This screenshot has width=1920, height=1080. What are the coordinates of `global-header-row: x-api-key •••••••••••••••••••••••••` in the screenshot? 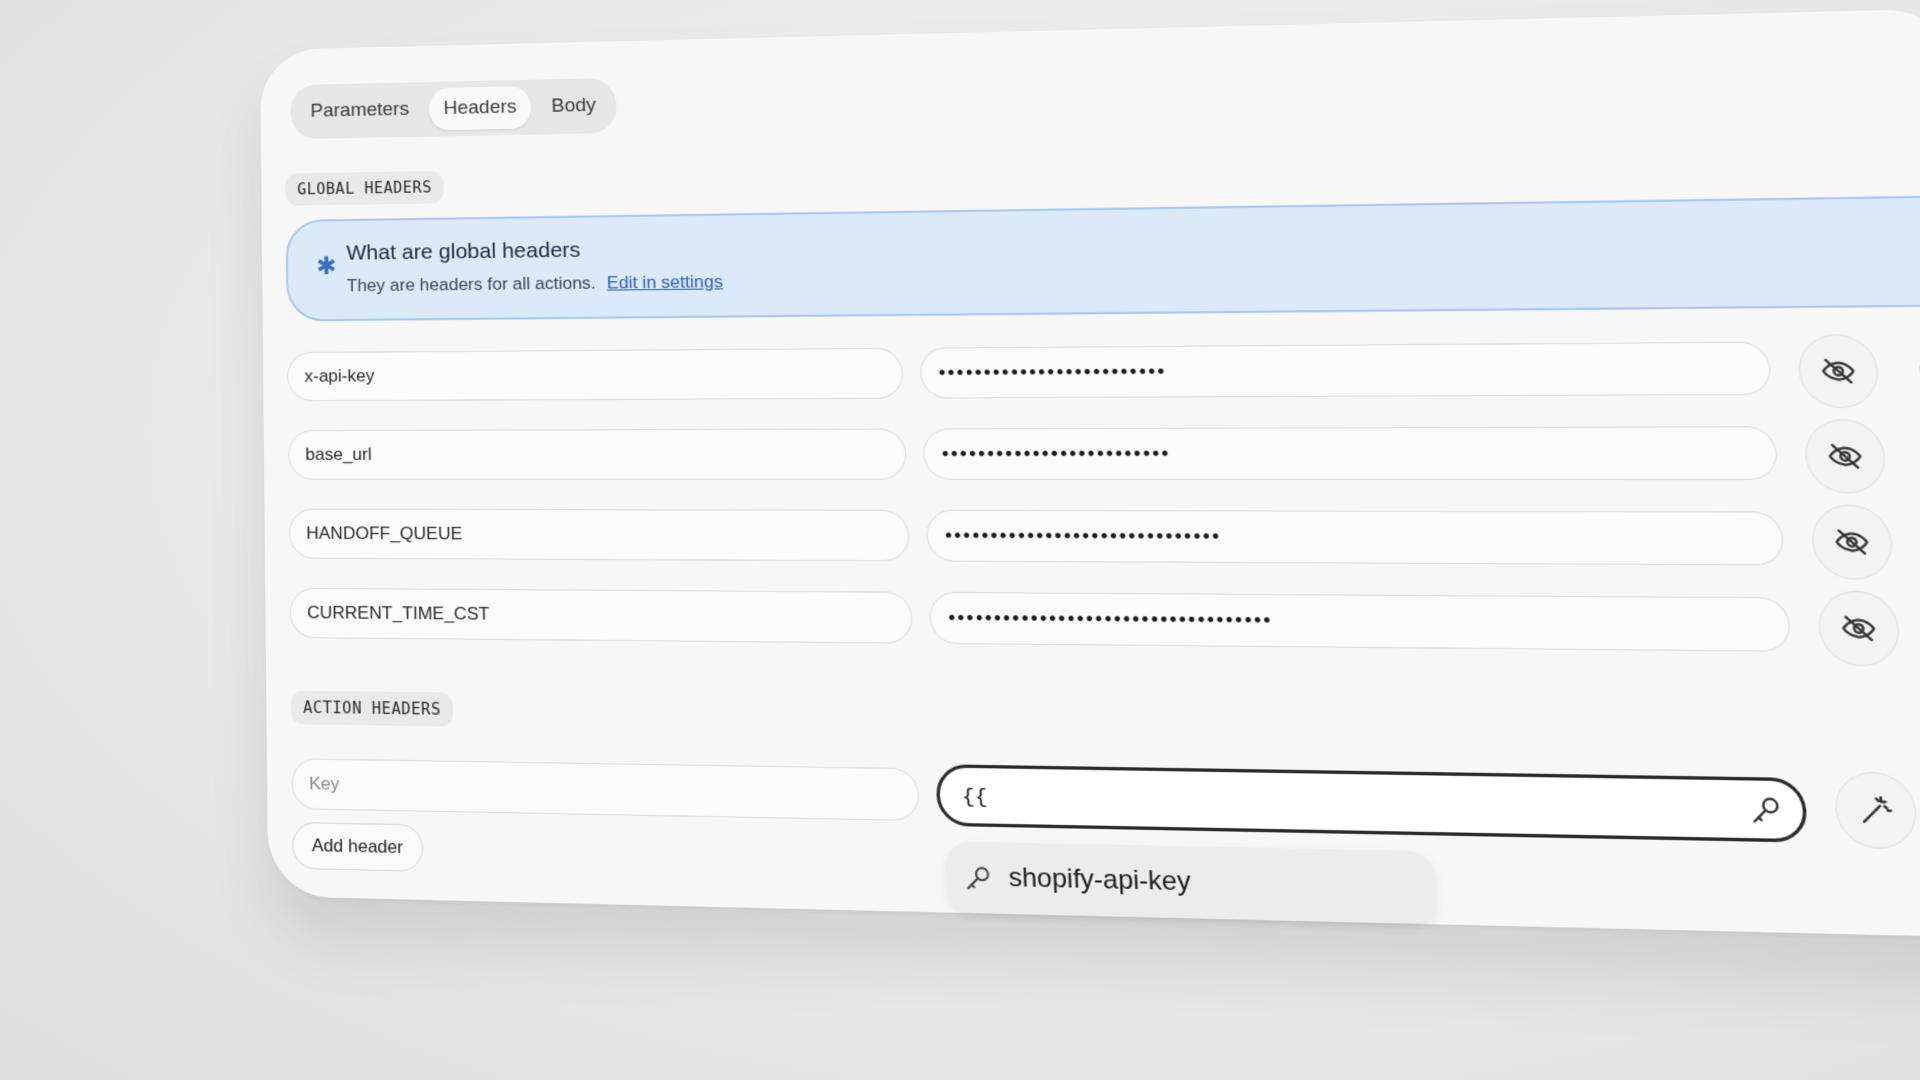 It's located at (1103, 372).